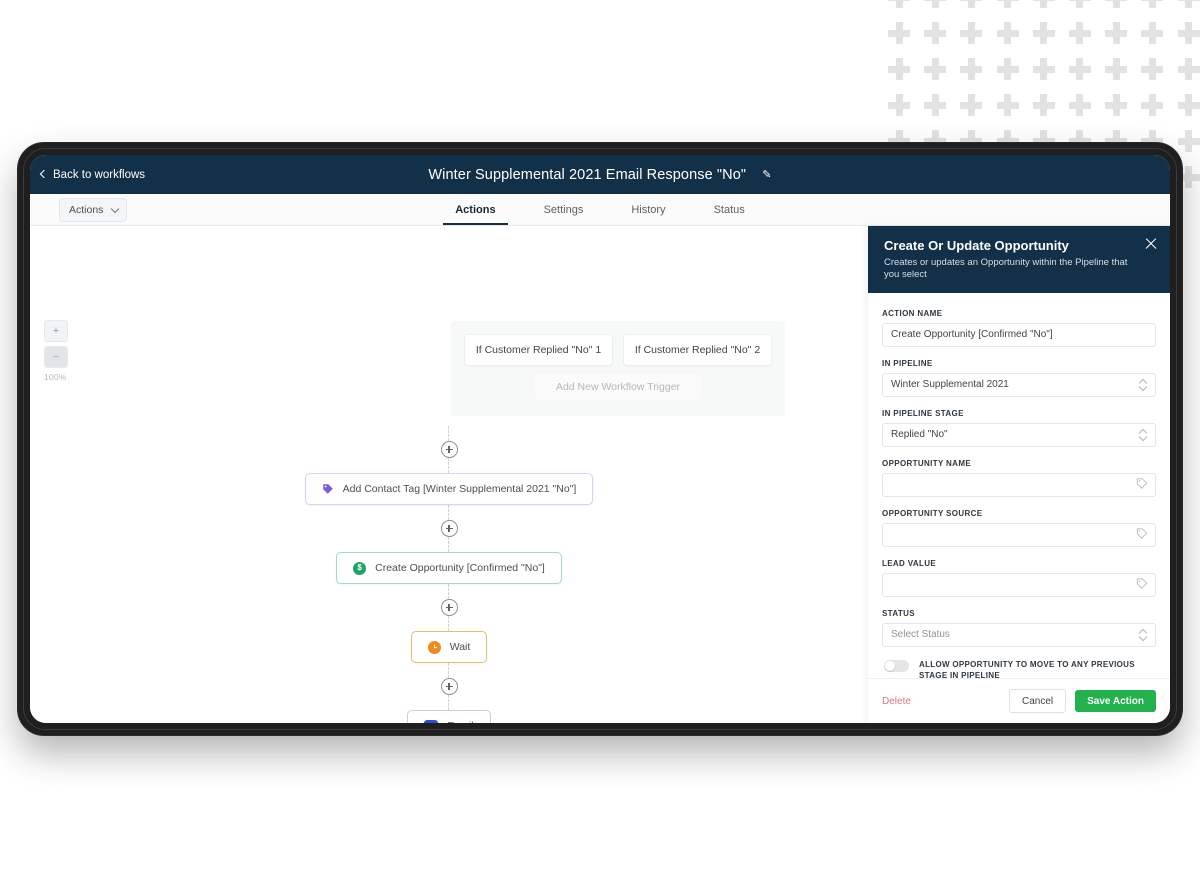  I want to click on tab-settings-label: Settings, so click(563, 209).